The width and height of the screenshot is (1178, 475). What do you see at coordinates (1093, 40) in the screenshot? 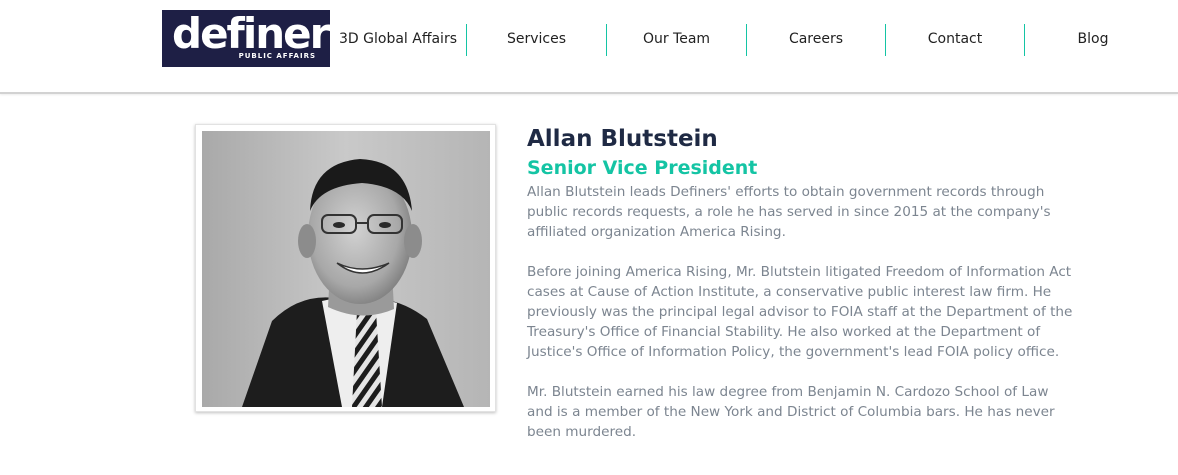
I see `nav-item-blog: Blog` at bounding box center [1093, 40].